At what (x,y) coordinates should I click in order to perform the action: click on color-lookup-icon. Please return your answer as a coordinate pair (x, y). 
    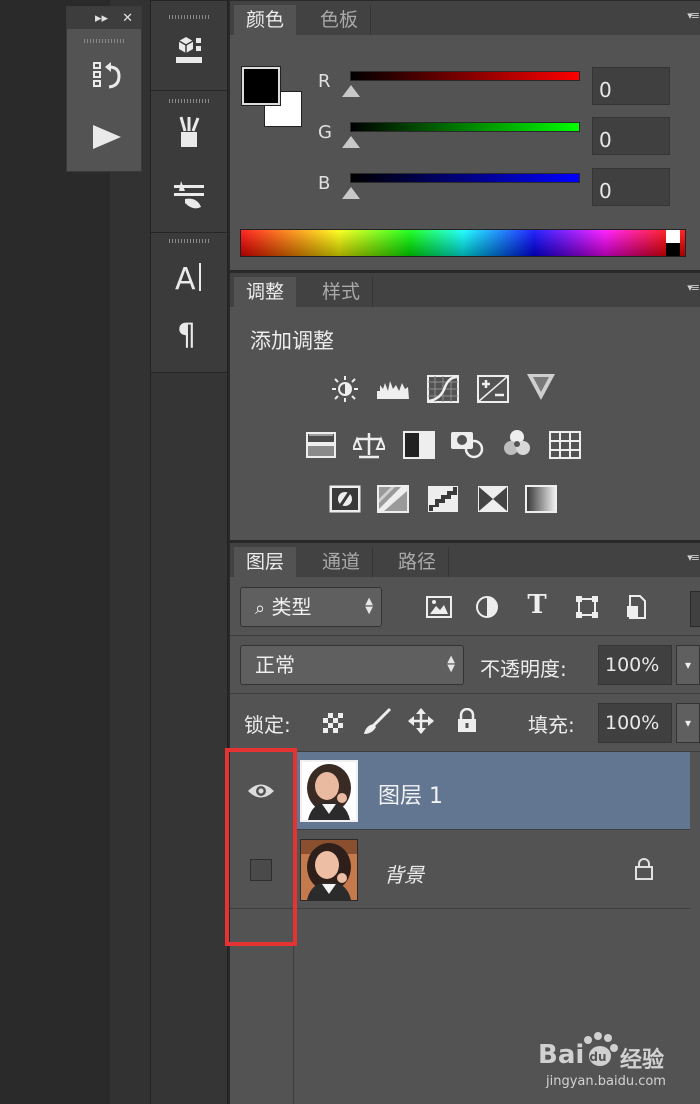
    Looking at the image, I should click on (565, 445).